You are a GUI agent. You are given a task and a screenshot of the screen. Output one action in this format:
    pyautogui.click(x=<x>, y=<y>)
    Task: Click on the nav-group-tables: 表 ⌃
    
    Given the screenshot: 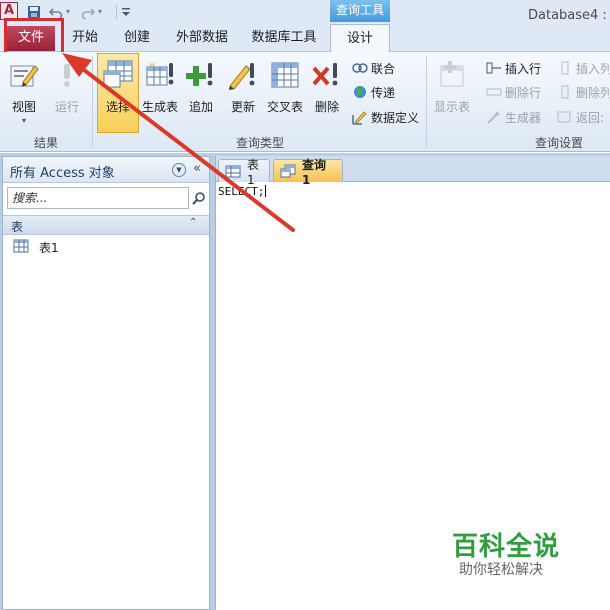 What is the action you would take?
    pyautogui.click(x=106, y=225)
    